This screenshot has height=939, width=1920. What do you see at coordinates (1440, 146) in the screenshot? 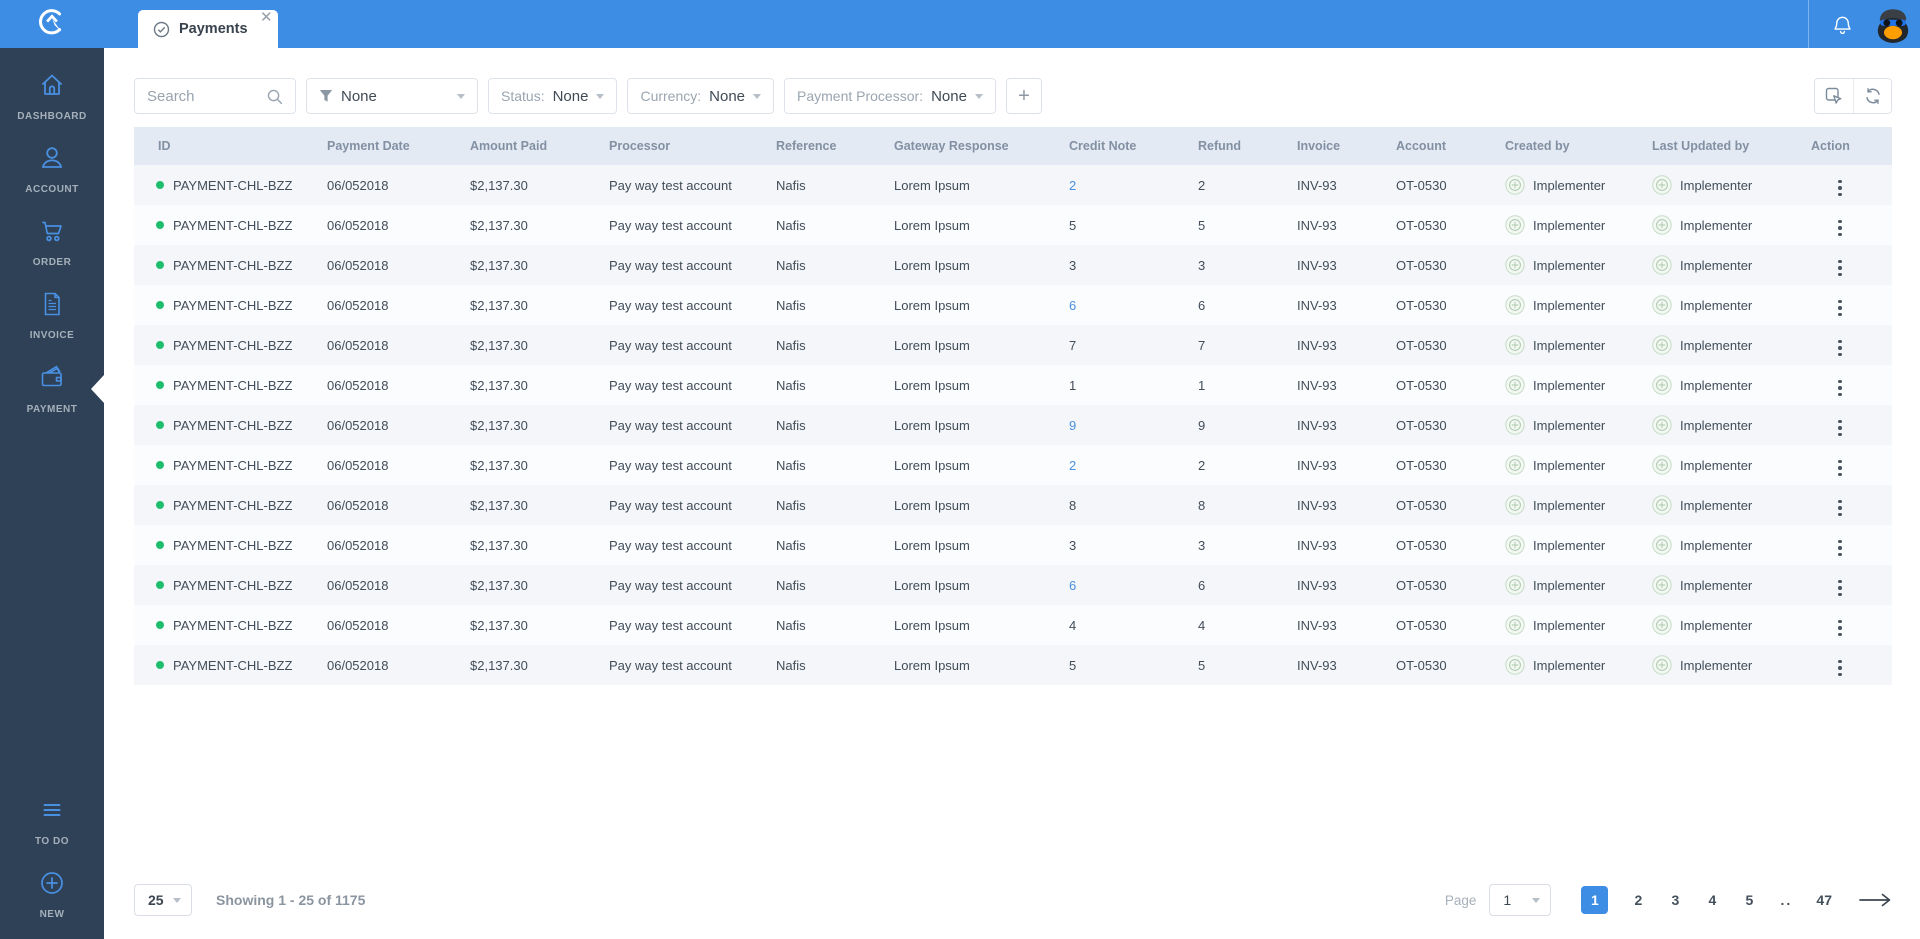
I see `column-header-account: Account` at bounding box center [1440, 146].